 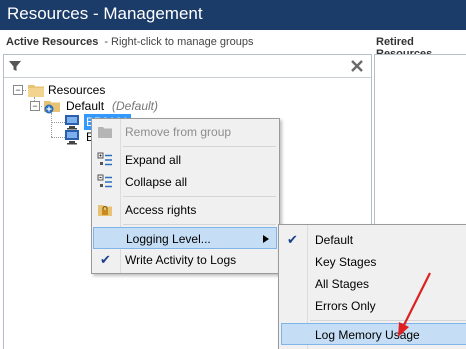 I want to click on menu-item-write-activity: ✔ Write Activity to Logs, so click(x=185, y=260).